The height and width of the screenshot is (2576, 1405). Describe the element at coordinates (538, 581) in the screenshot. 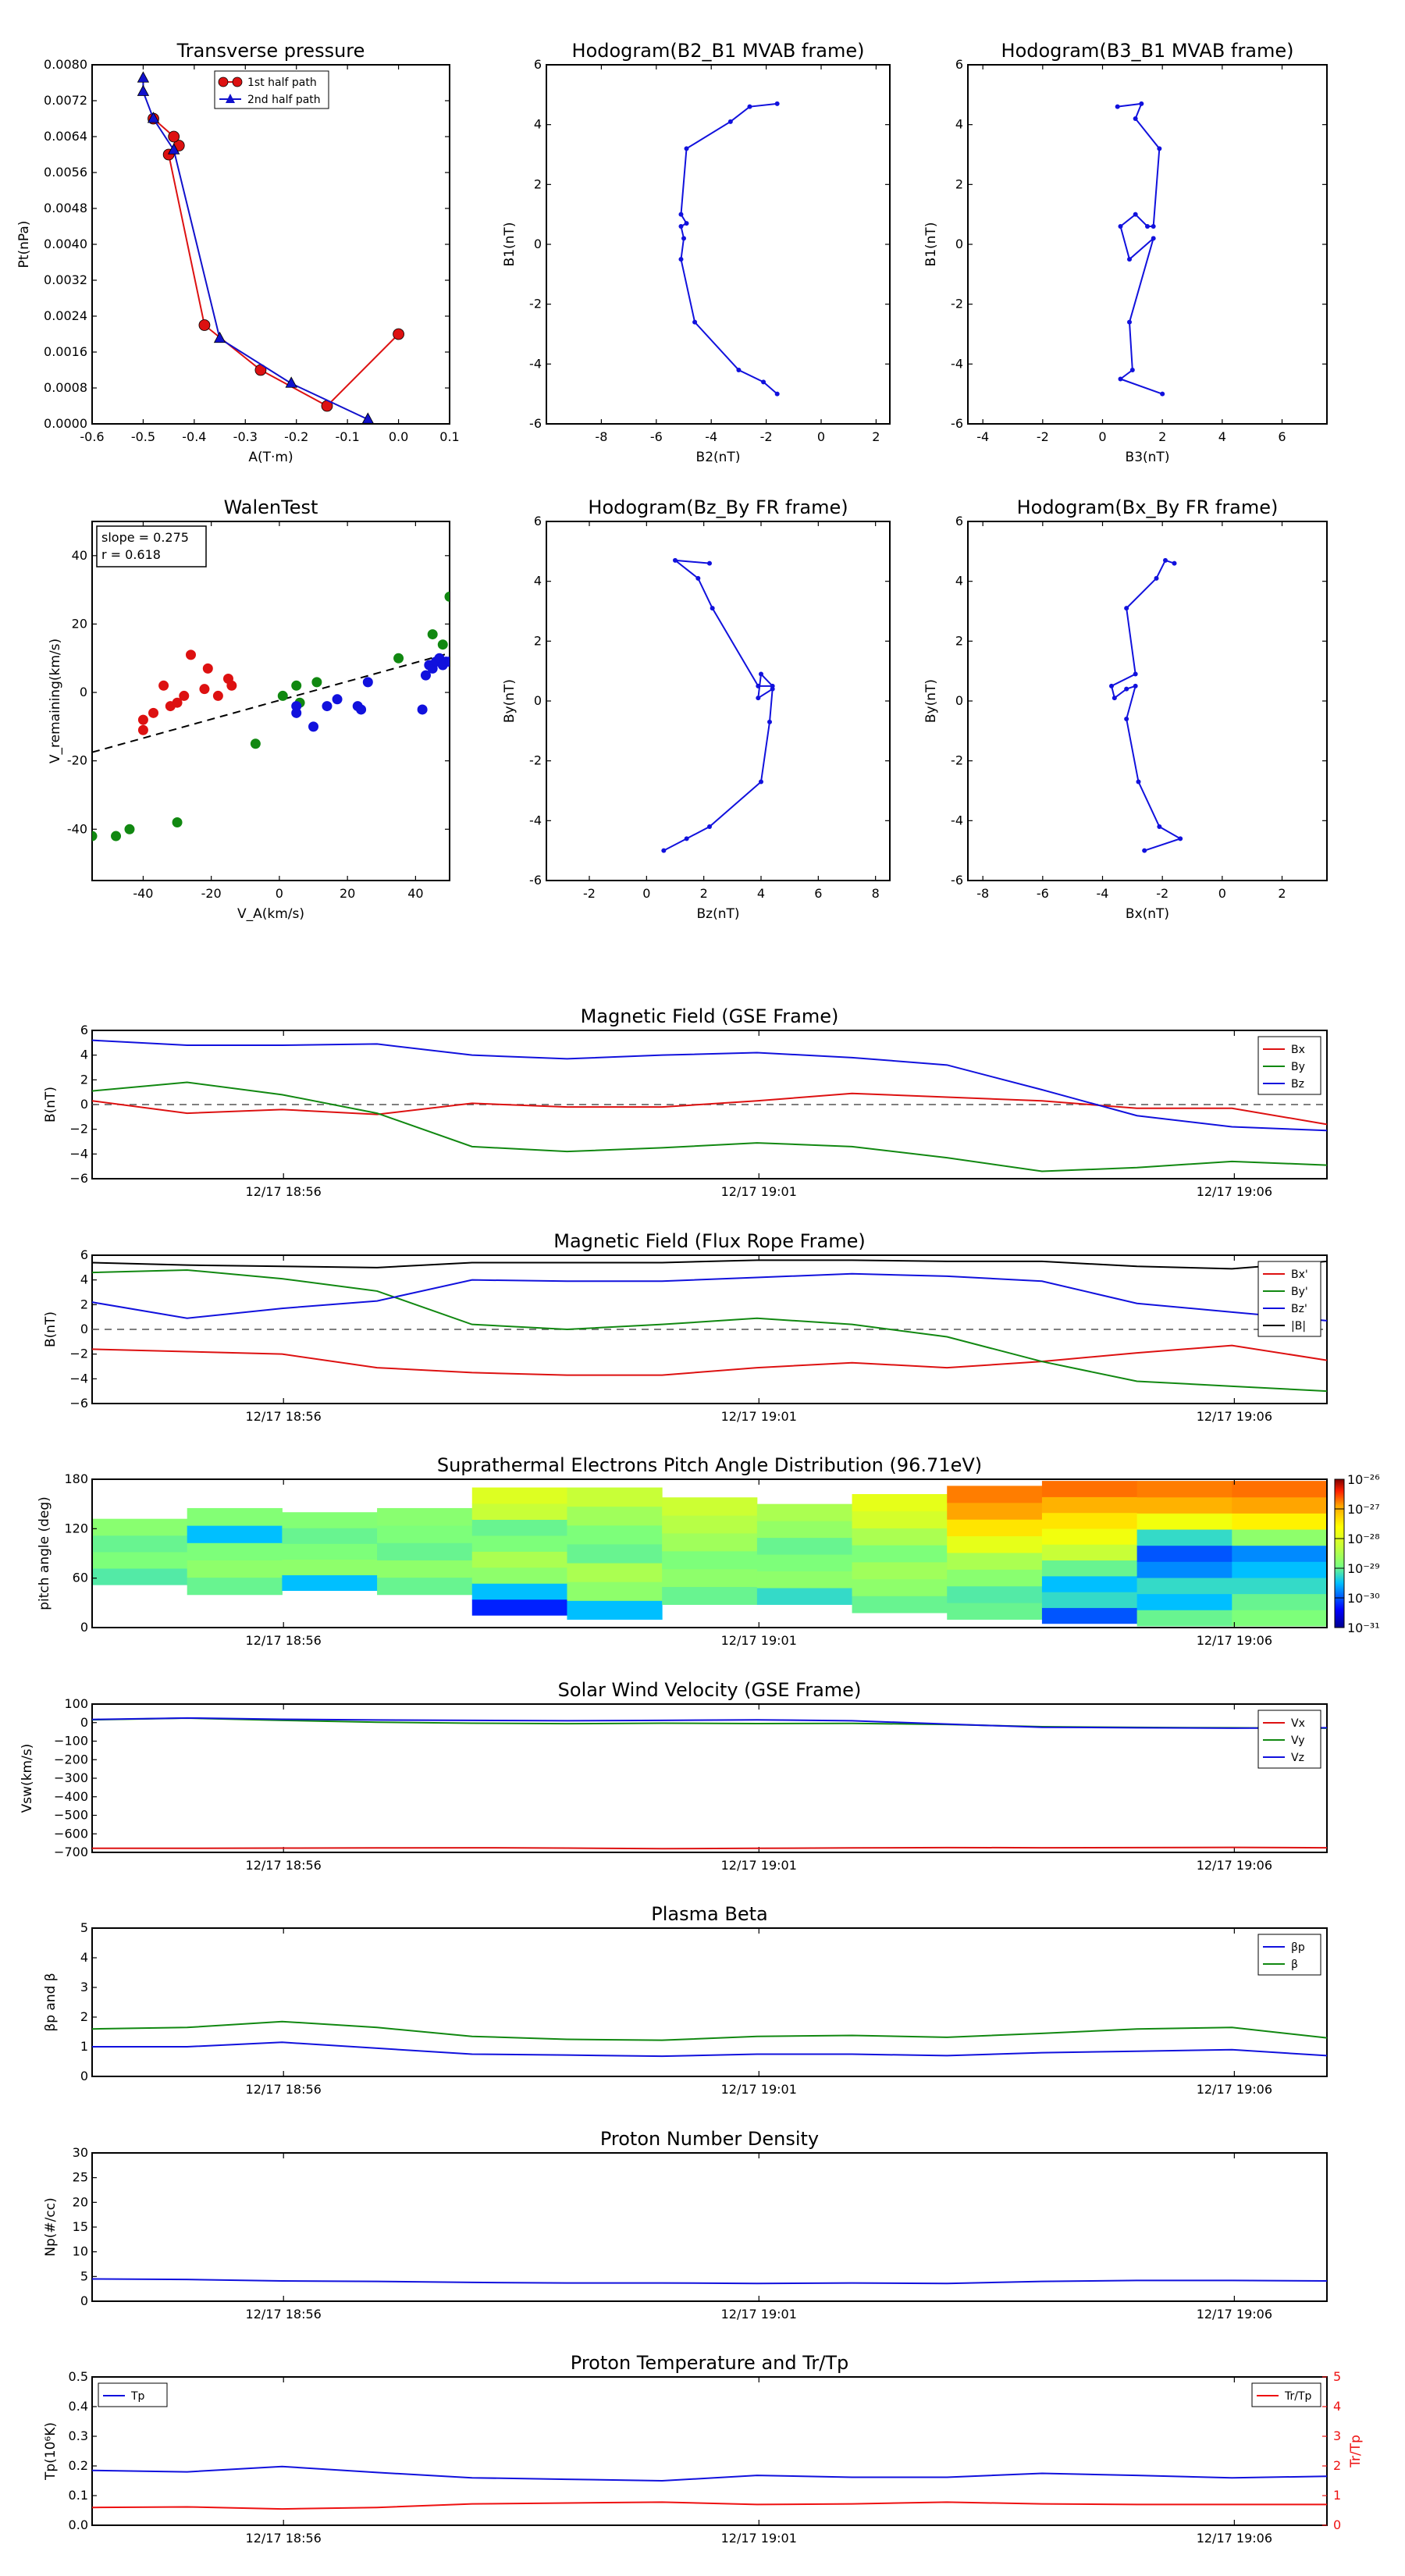

I see `y-tick-label: 4` at that location.